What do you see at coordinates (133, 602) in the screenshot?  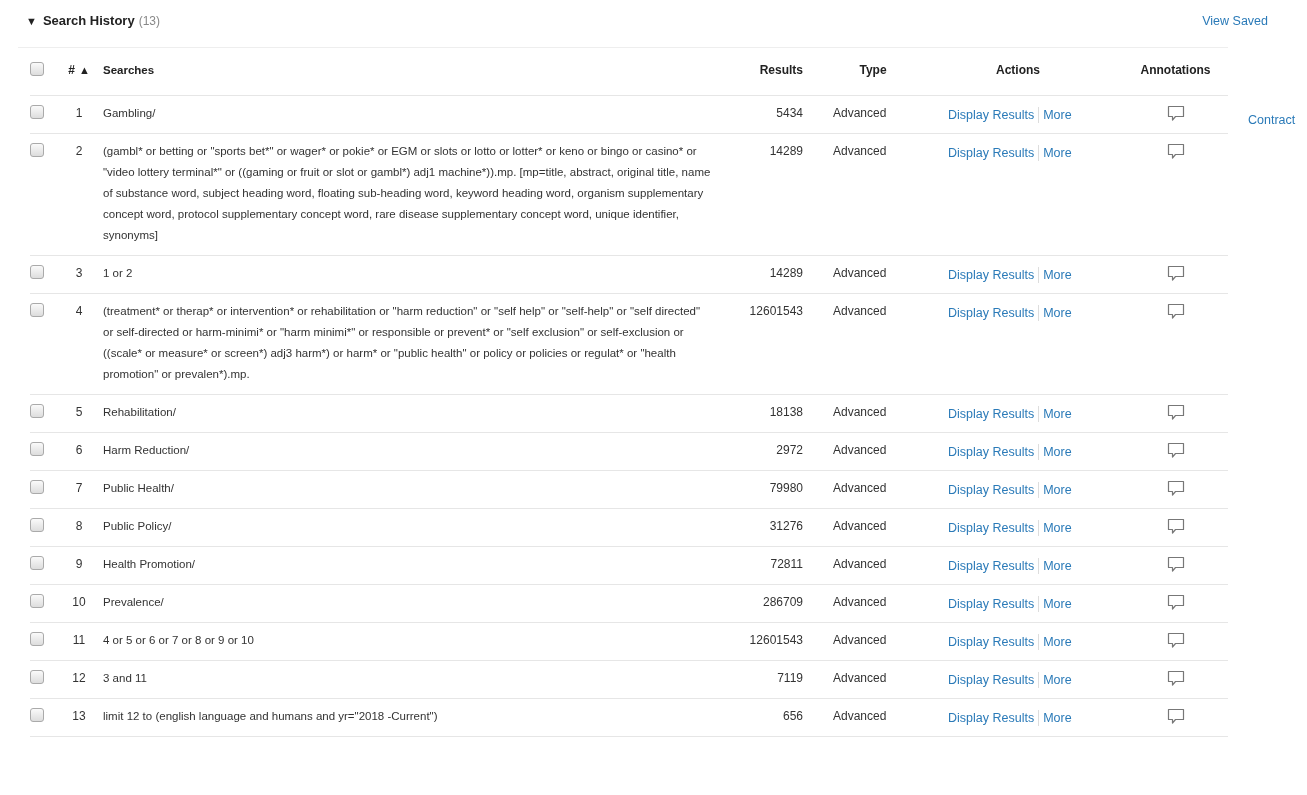 I see `search-query: Prevalence/` at bounding box center [133, 602].